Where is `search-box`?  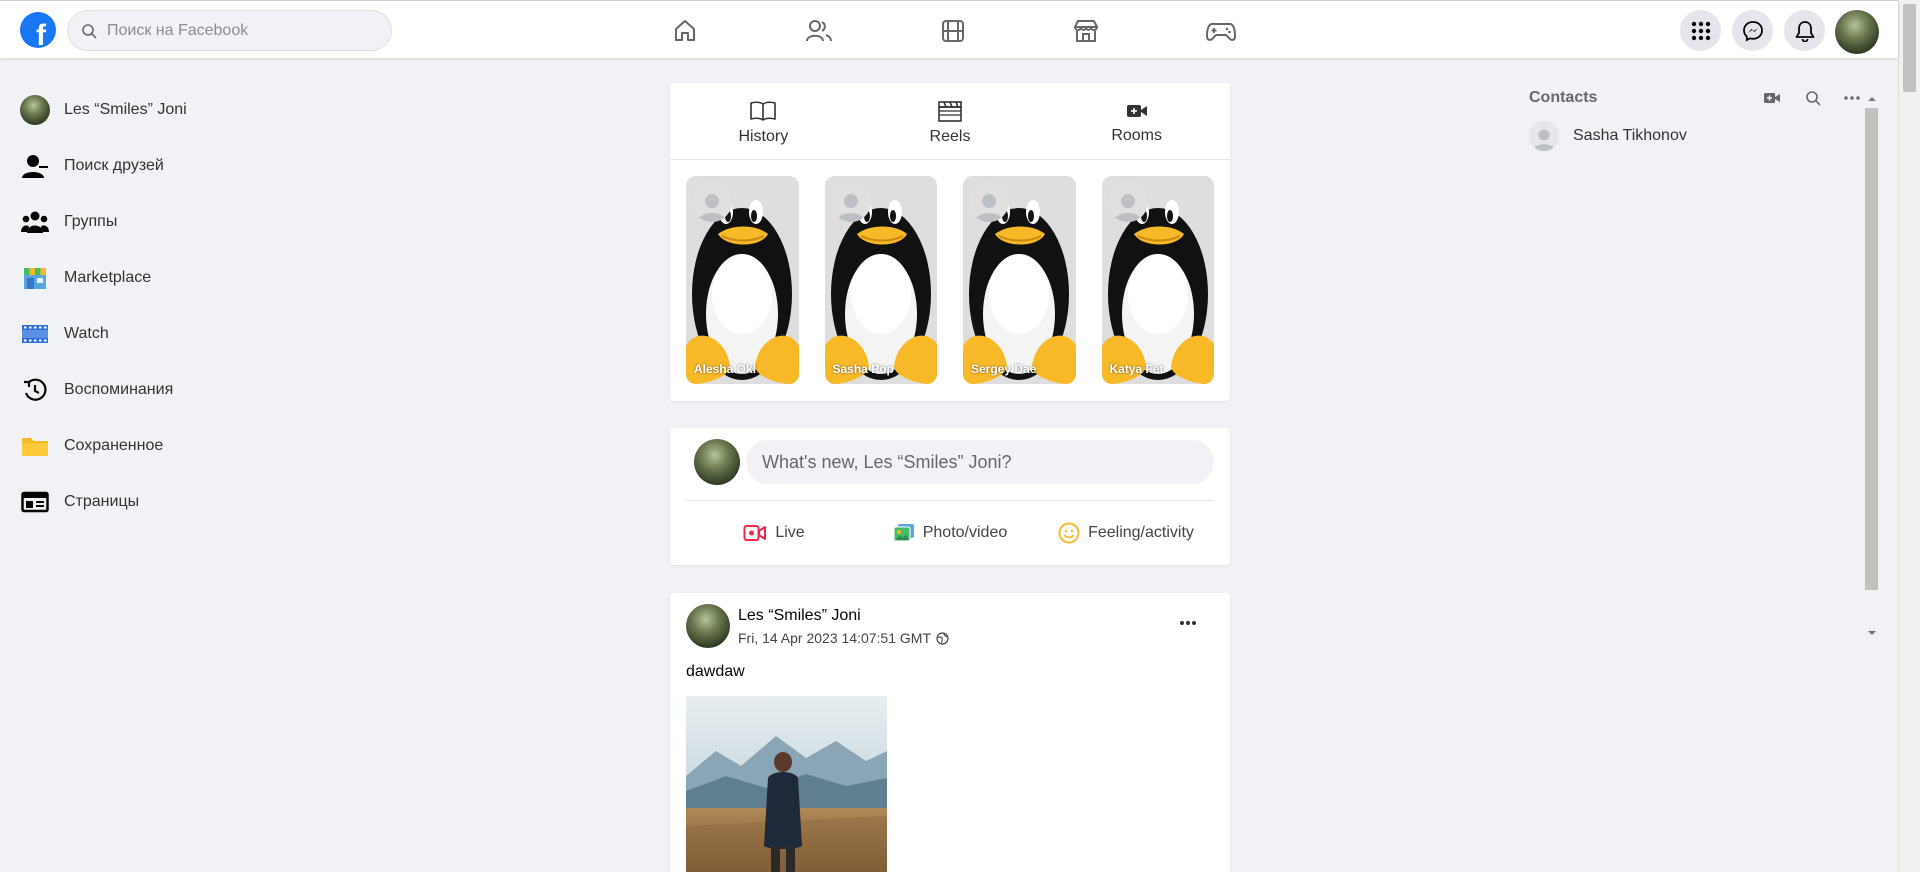 search-box is located at coordinates (229, 30).